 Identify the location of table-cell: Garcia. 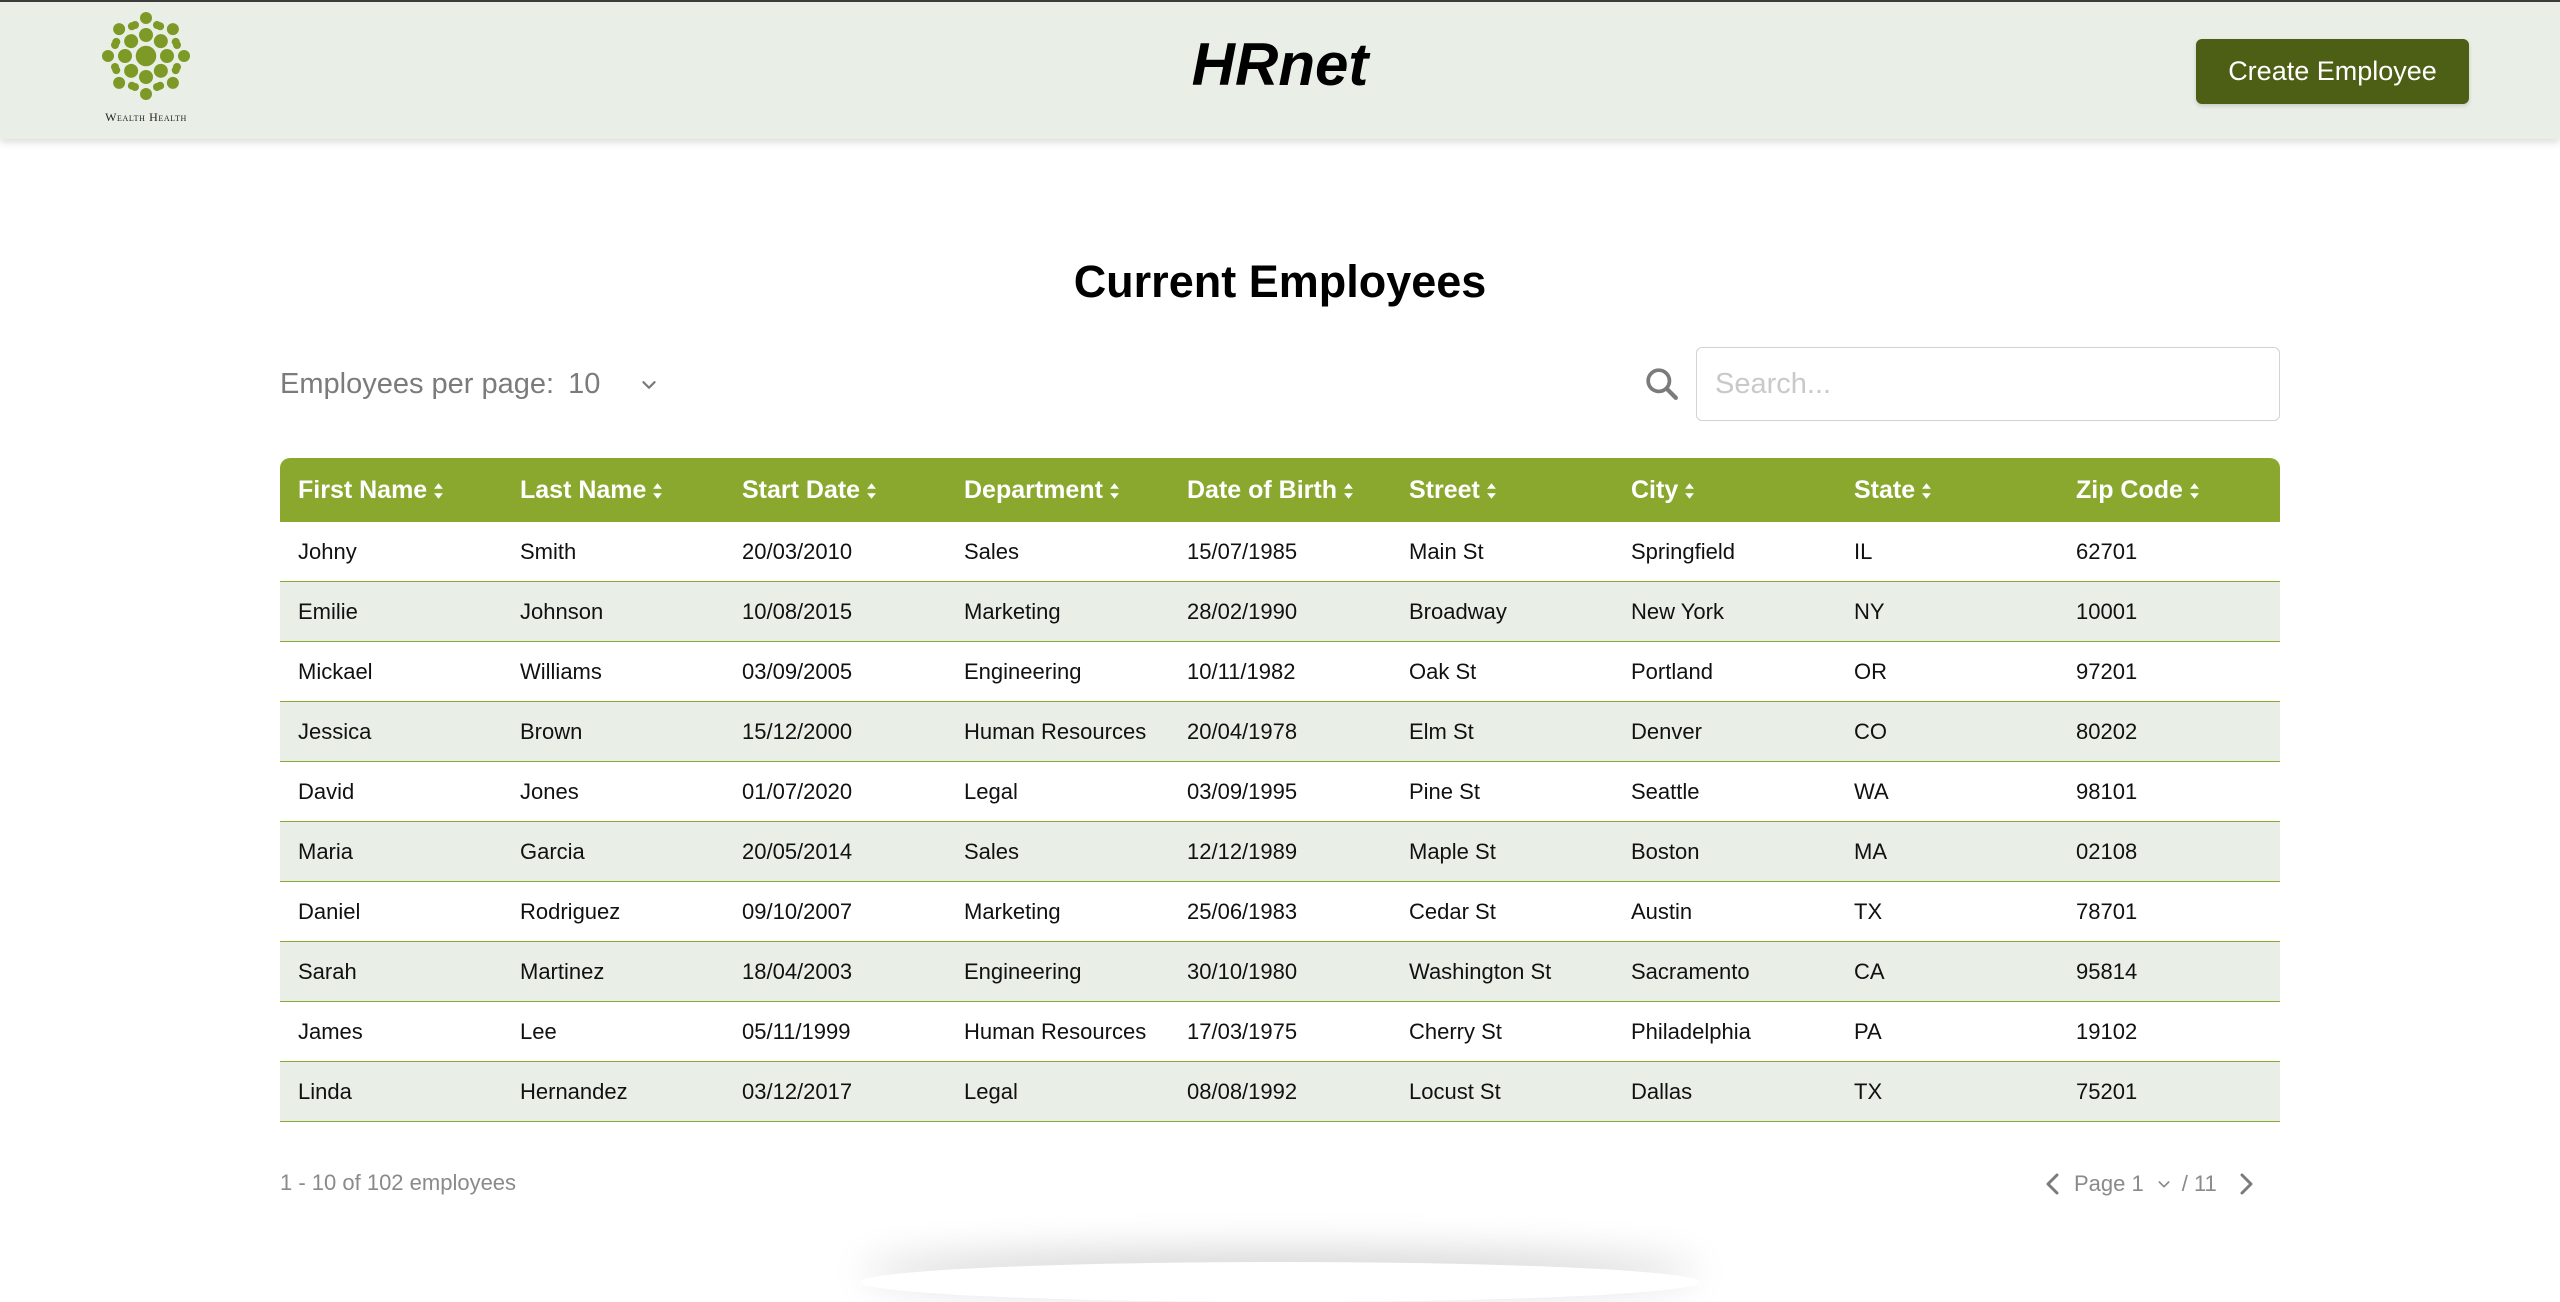
(613, 851).